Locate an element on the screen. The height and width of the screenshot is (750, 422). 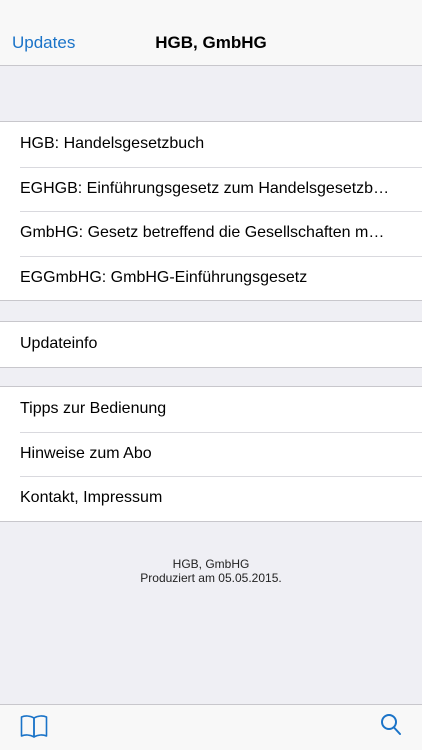
navigation-bar: Updates HGB, GmbHG is located at coordinates (211, 33).